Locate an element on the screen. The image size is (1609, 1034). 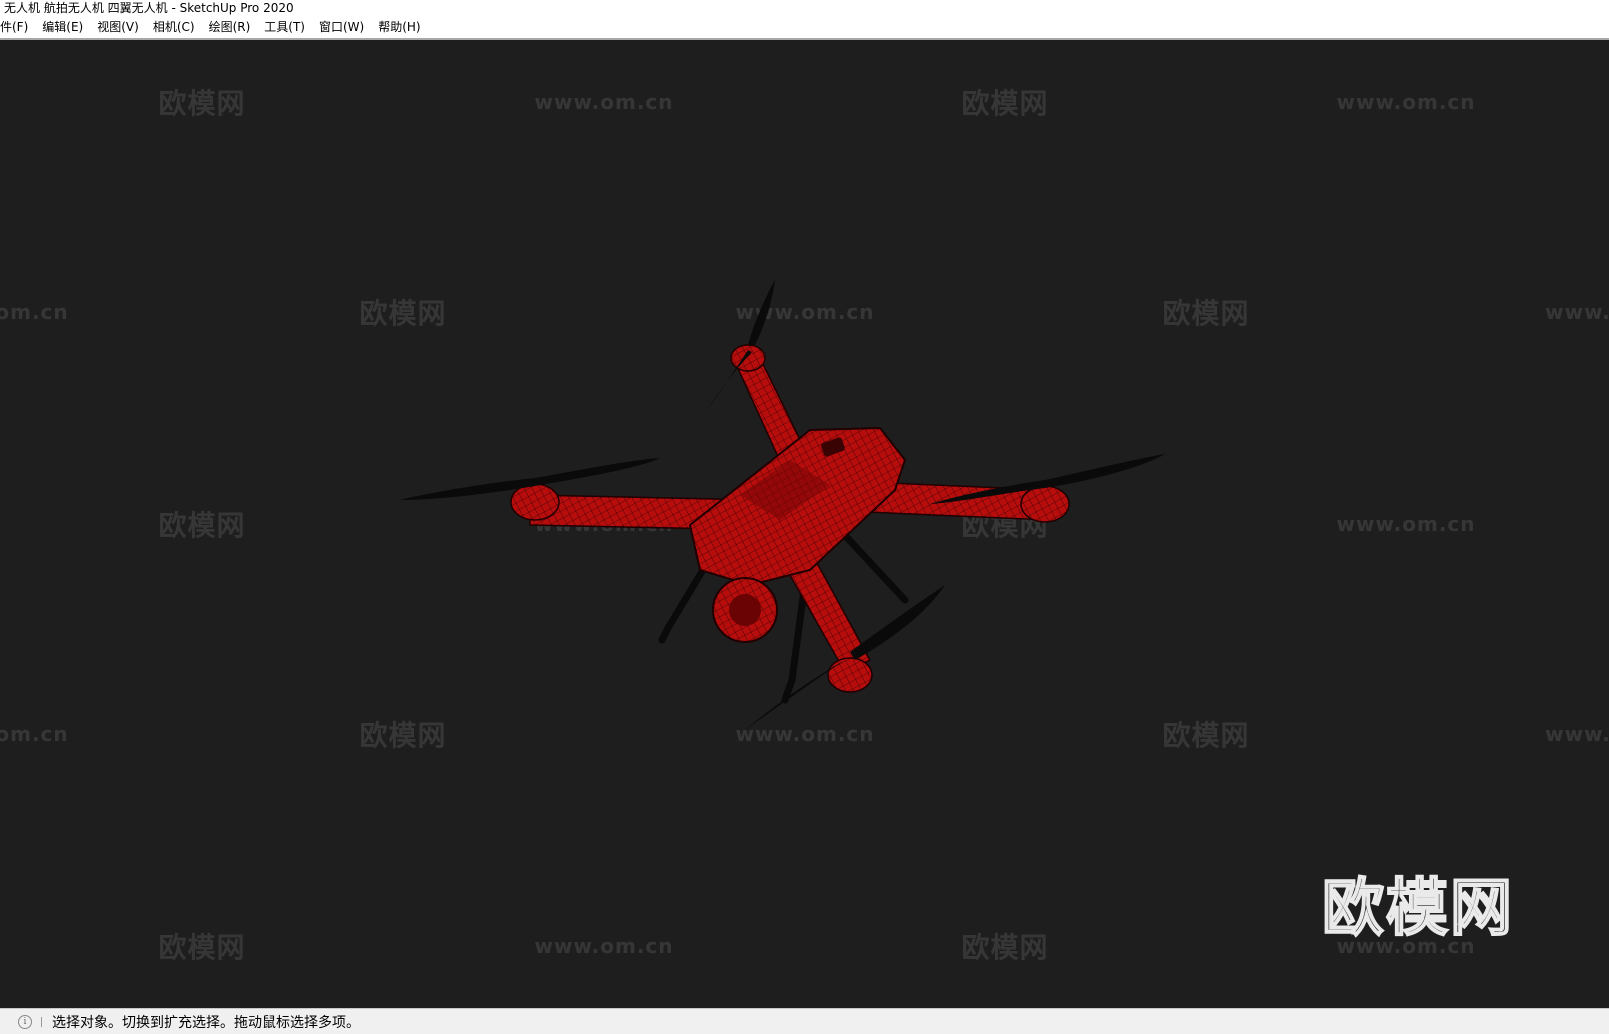
menu-edit: 编辑(E) is located at coordinates (62, 27).